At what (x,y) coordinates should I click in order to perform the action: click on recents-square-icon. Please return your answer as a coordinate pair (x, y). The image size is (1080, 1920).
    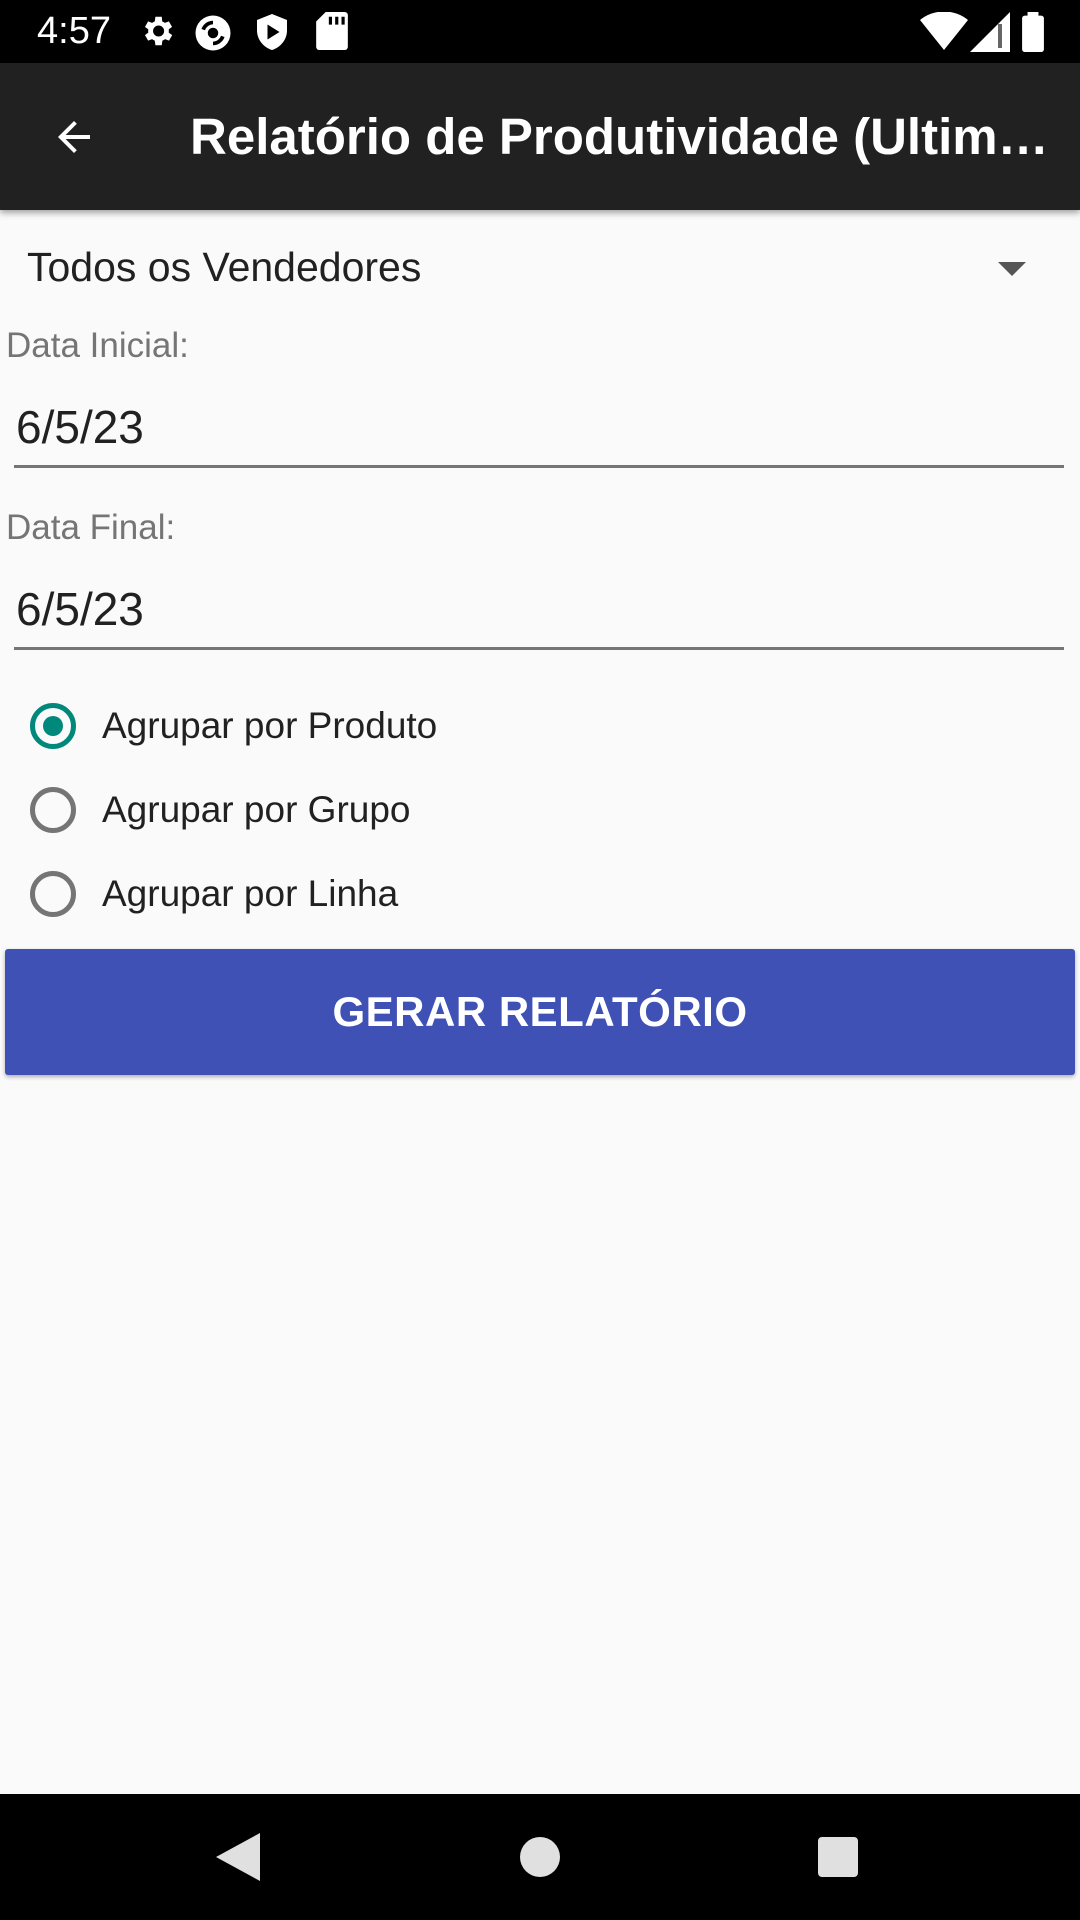
    Looking at the image, I should click on (838, 1857).